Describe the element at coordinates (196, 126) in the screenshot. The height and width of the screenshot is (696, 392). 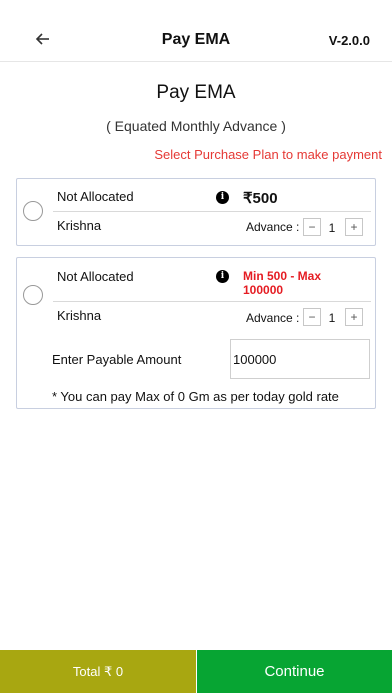
I see `page-subtitle: ( Equated Monthly Advance )` at that location.